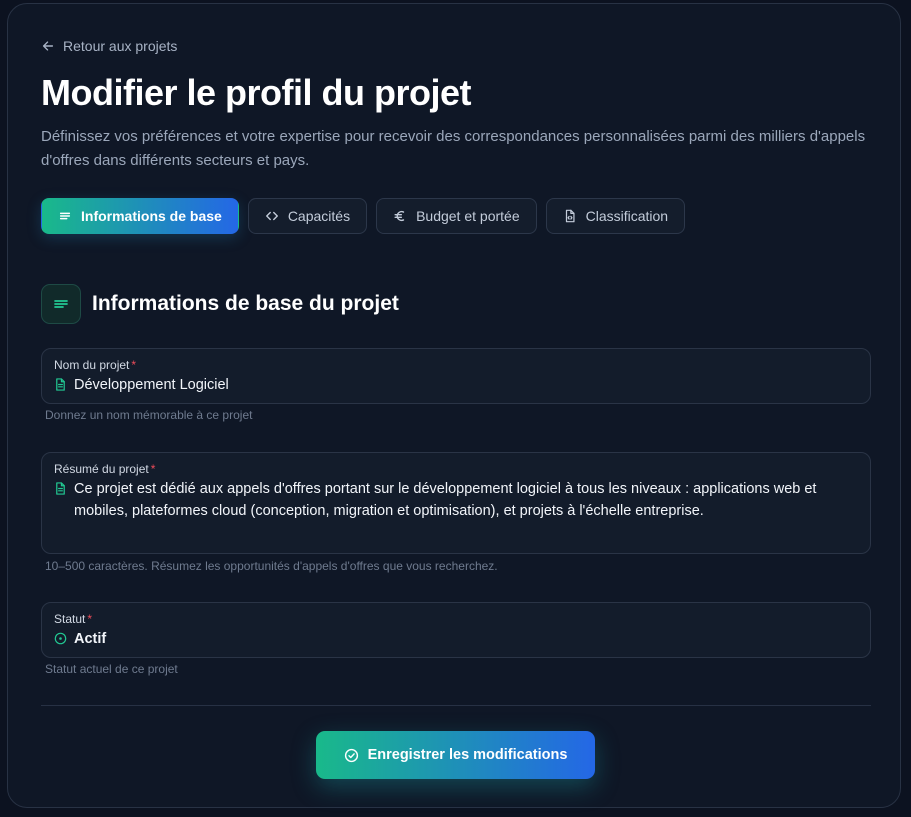  I want to click on section-lines-icon, so click(61, 304).